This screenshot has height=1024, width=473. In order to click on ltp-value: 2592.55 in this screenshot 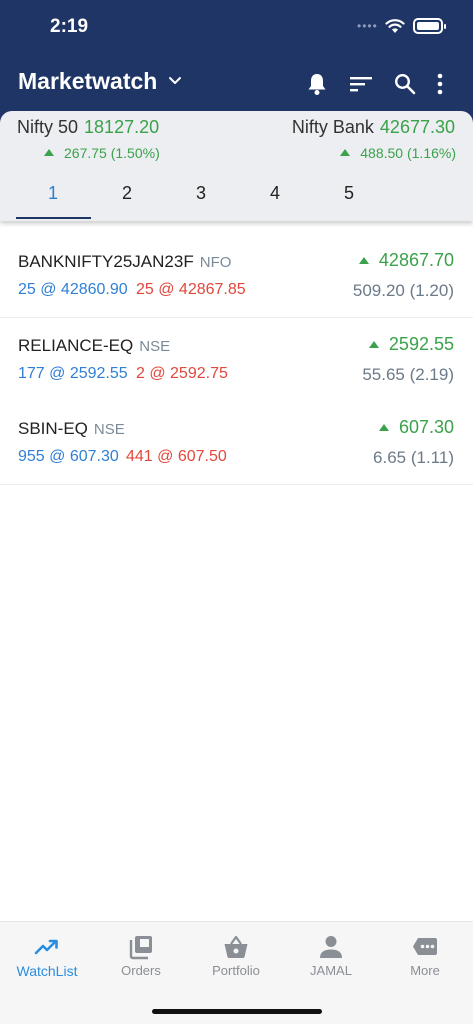, I will do `click(421, 344)`.